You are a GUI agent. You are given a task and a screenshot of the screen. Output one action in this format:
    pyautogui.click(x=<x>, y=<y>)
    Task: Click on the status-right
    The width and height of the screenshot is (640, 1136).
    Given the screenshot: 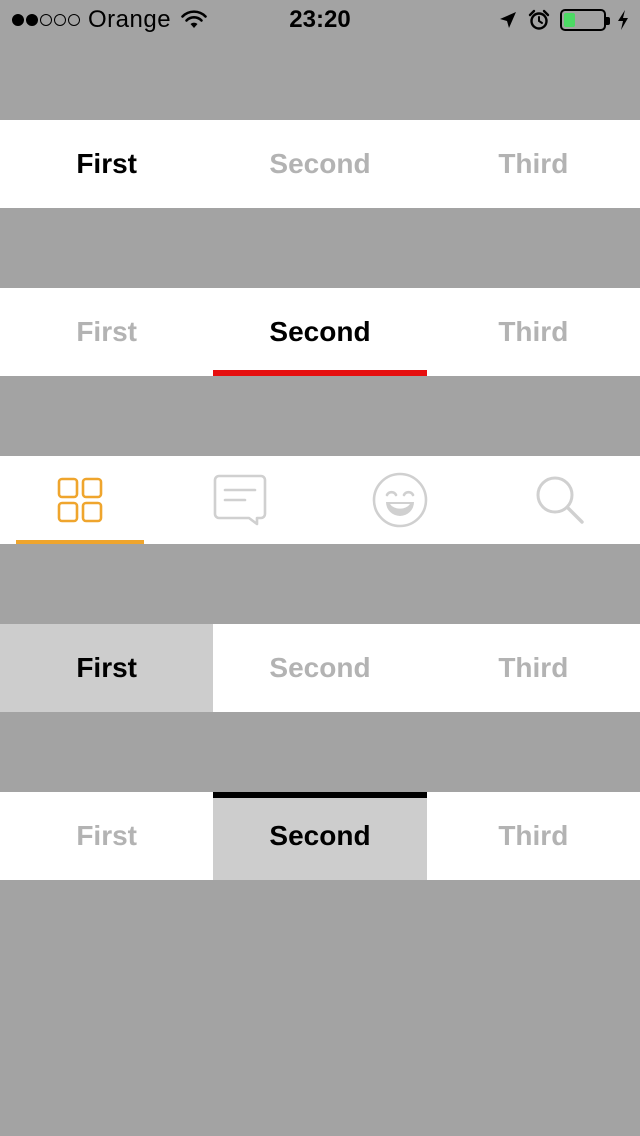 What is the action you would take?
    pyautogui.click(x=564, y=20)
    